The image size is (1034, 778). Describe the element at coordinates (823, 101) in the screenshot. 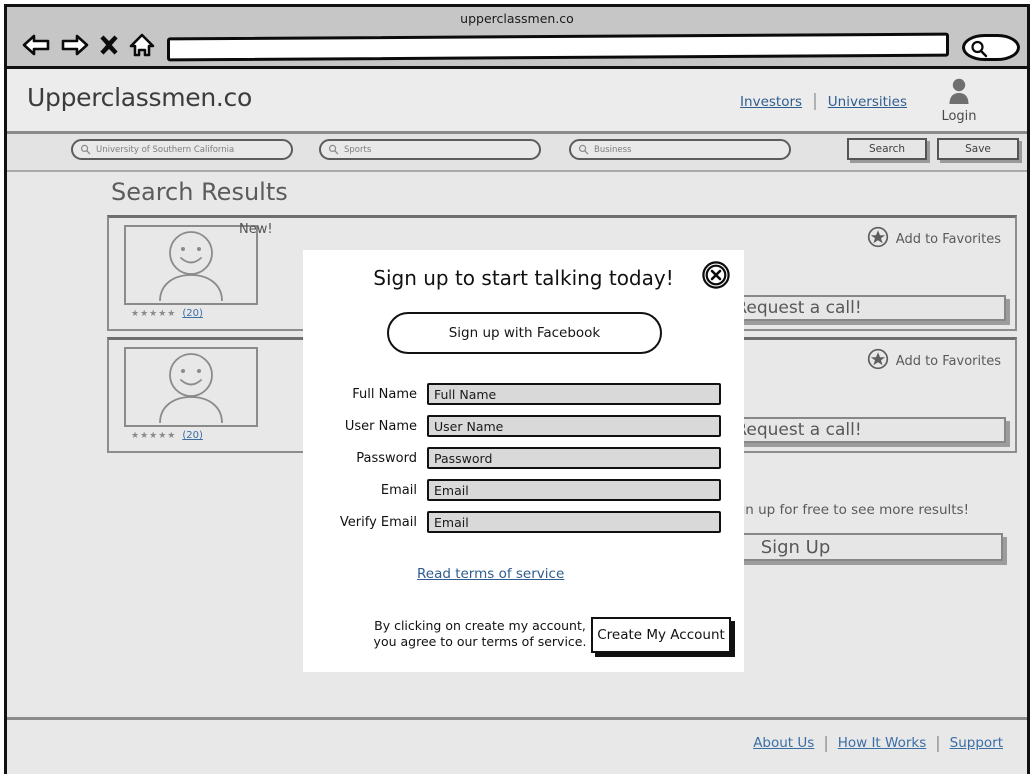

I see `header-nav: Investors | Universities` at that location.